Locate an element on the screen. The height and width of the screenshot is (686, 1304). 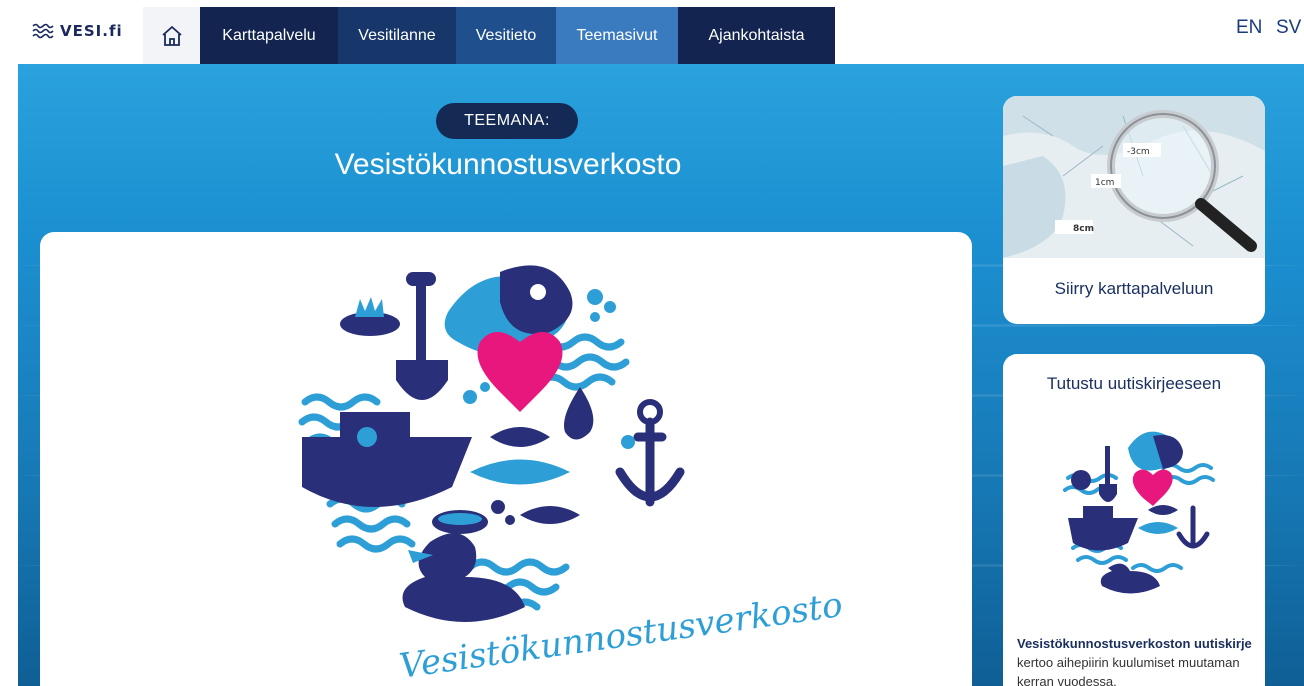
waves-icon is located at coordinates (43, 31).